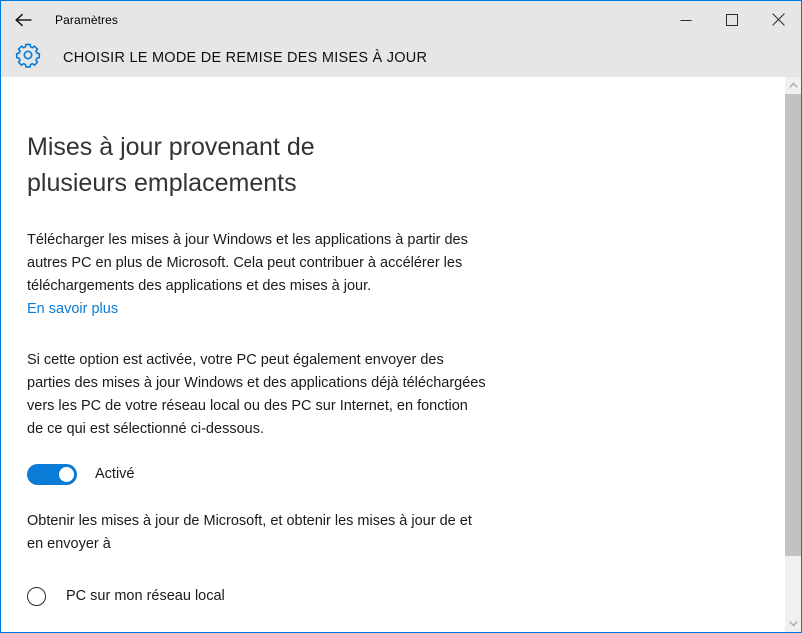 This screenshot has height=633, width=802. I want to click on back-button, so click(24, 19).